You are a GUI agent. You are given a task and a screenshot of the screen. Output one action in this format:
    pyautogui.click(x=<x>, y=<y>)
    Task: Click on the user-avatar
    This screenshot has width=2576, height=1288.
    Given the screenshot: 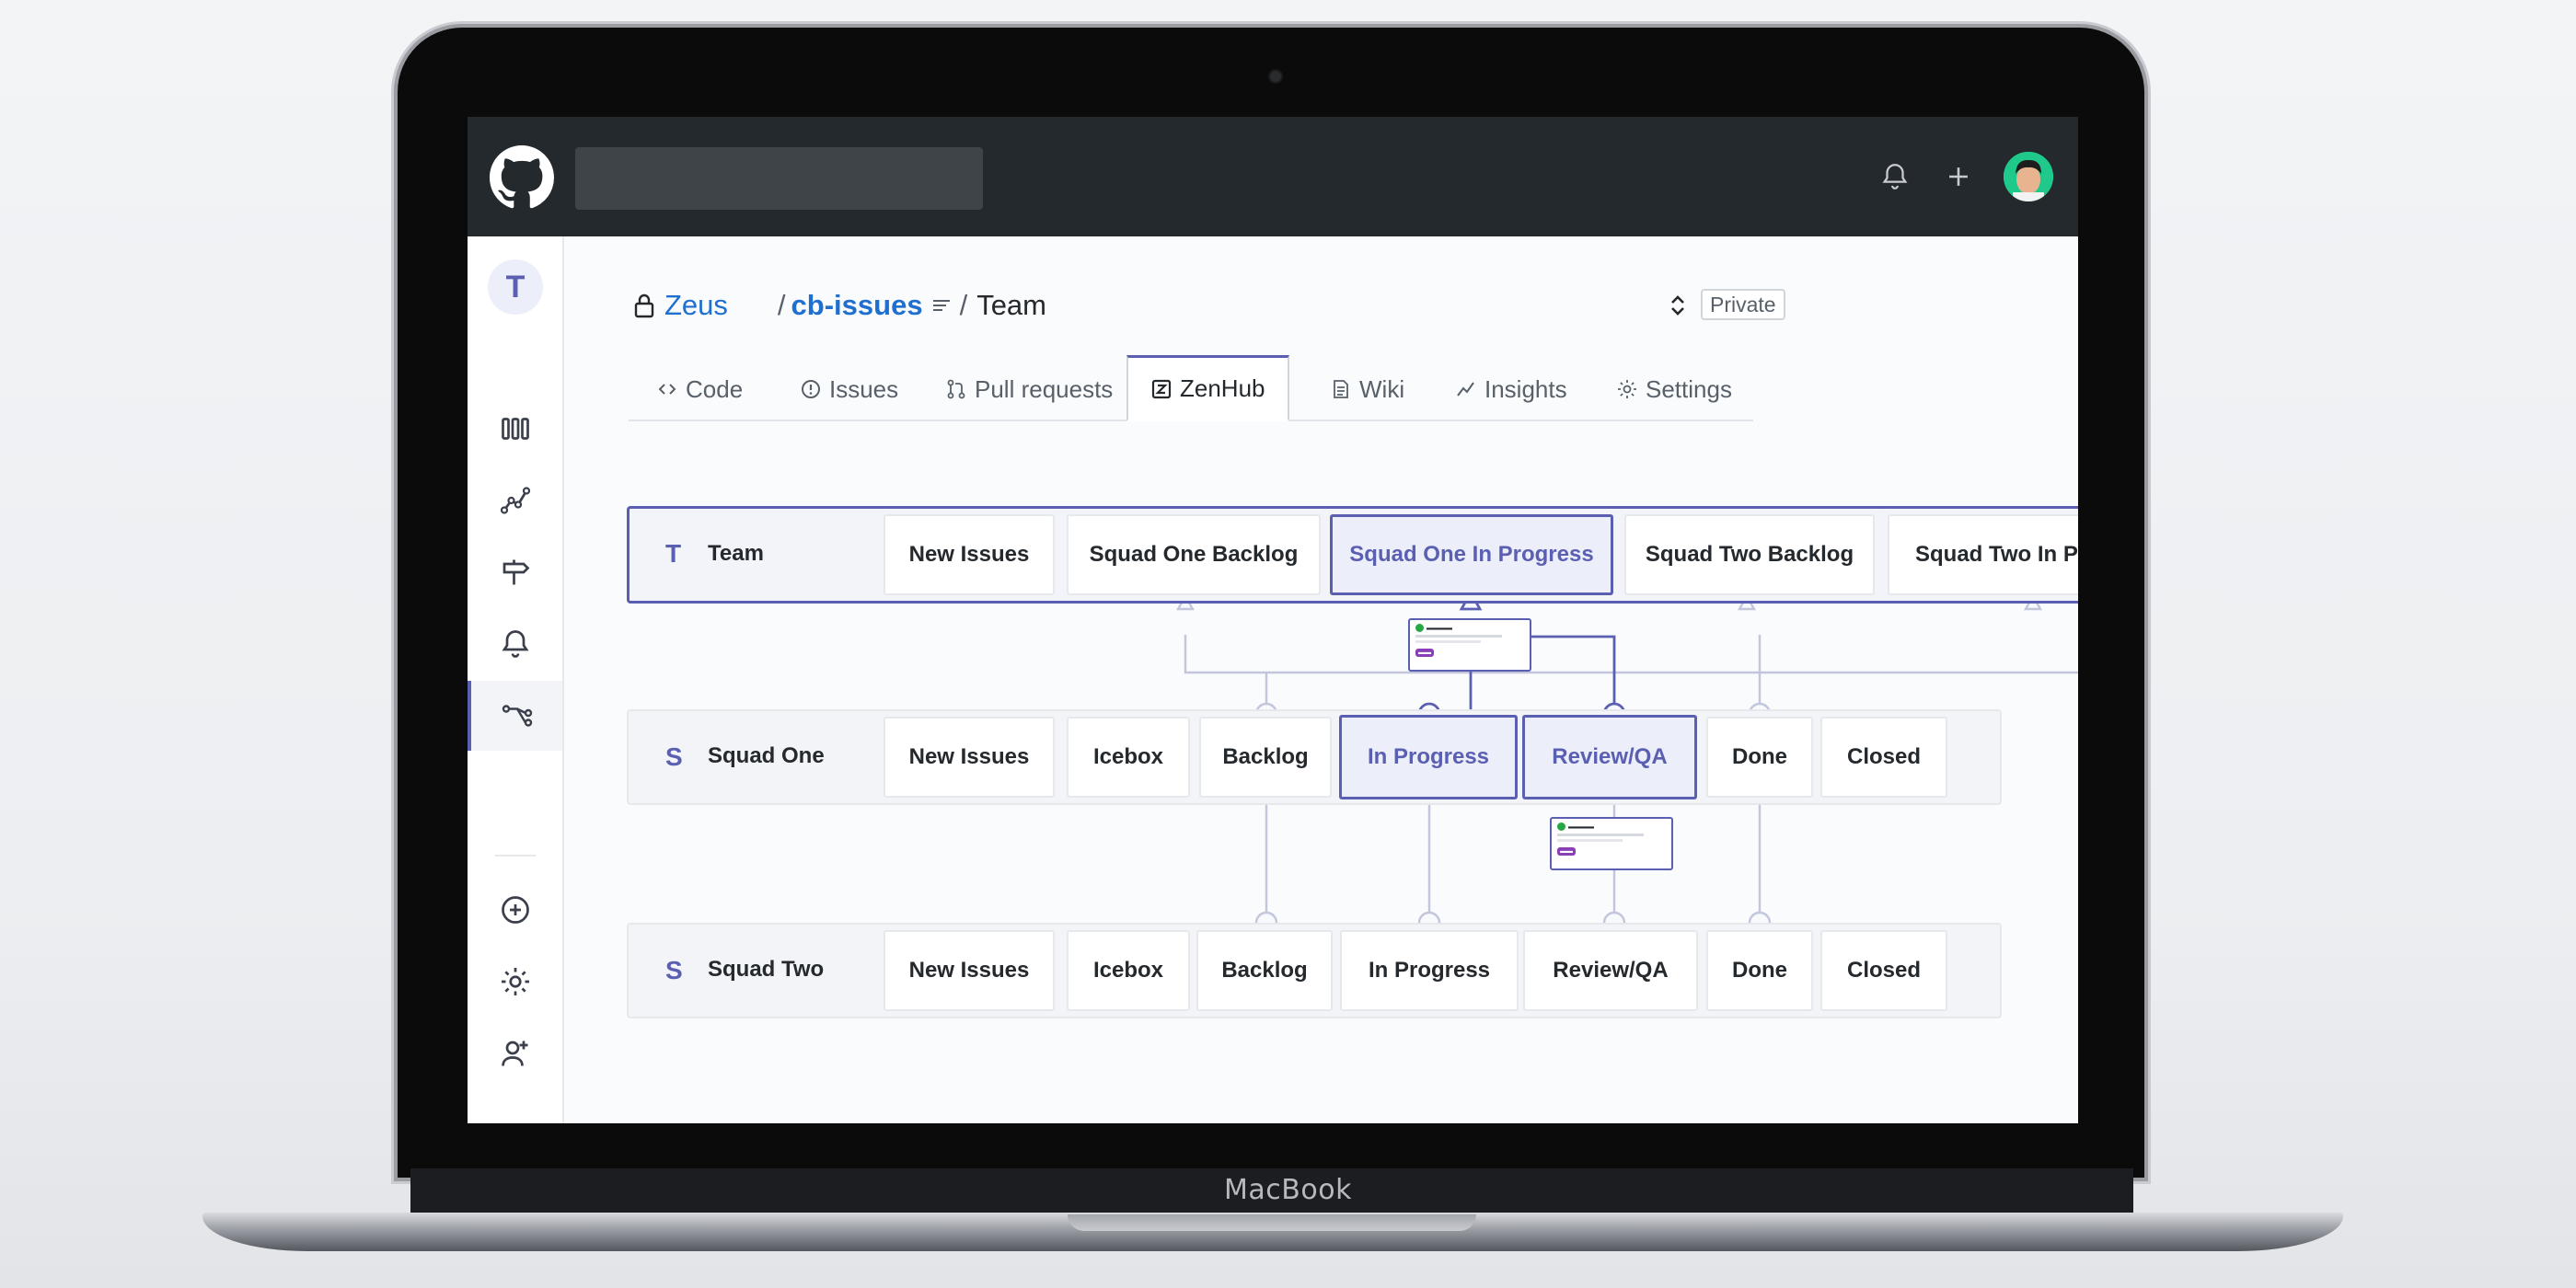 What is the action you would take?
    pyautogui.click(x=2029, y=176)
    